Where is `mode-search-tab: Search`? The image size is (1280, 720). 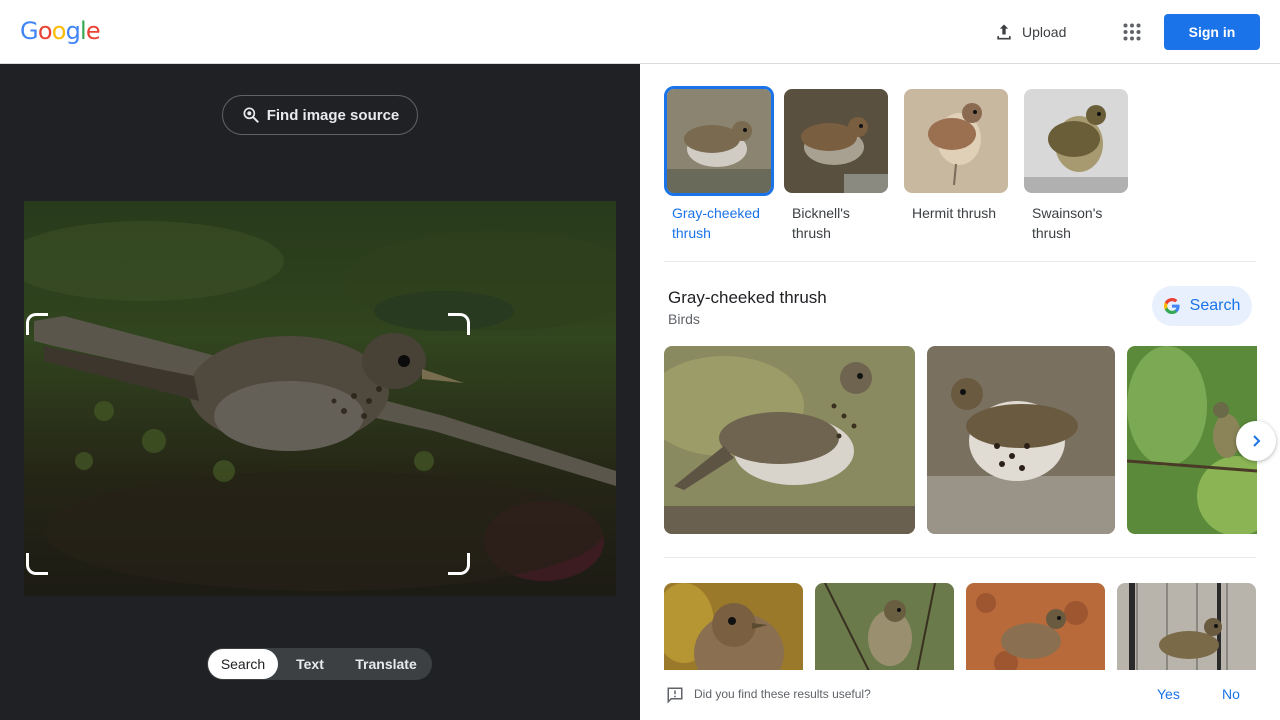
mode-search-tab: Search is located at coordinates (243, 664).